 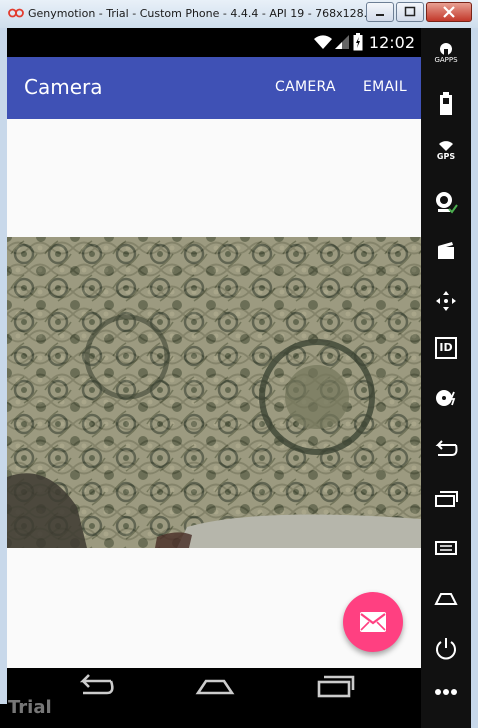 What do you see at coordinates (446, 146) in the screenshot?
I see `gps-signal-icon` at bounding box center [446, 146].